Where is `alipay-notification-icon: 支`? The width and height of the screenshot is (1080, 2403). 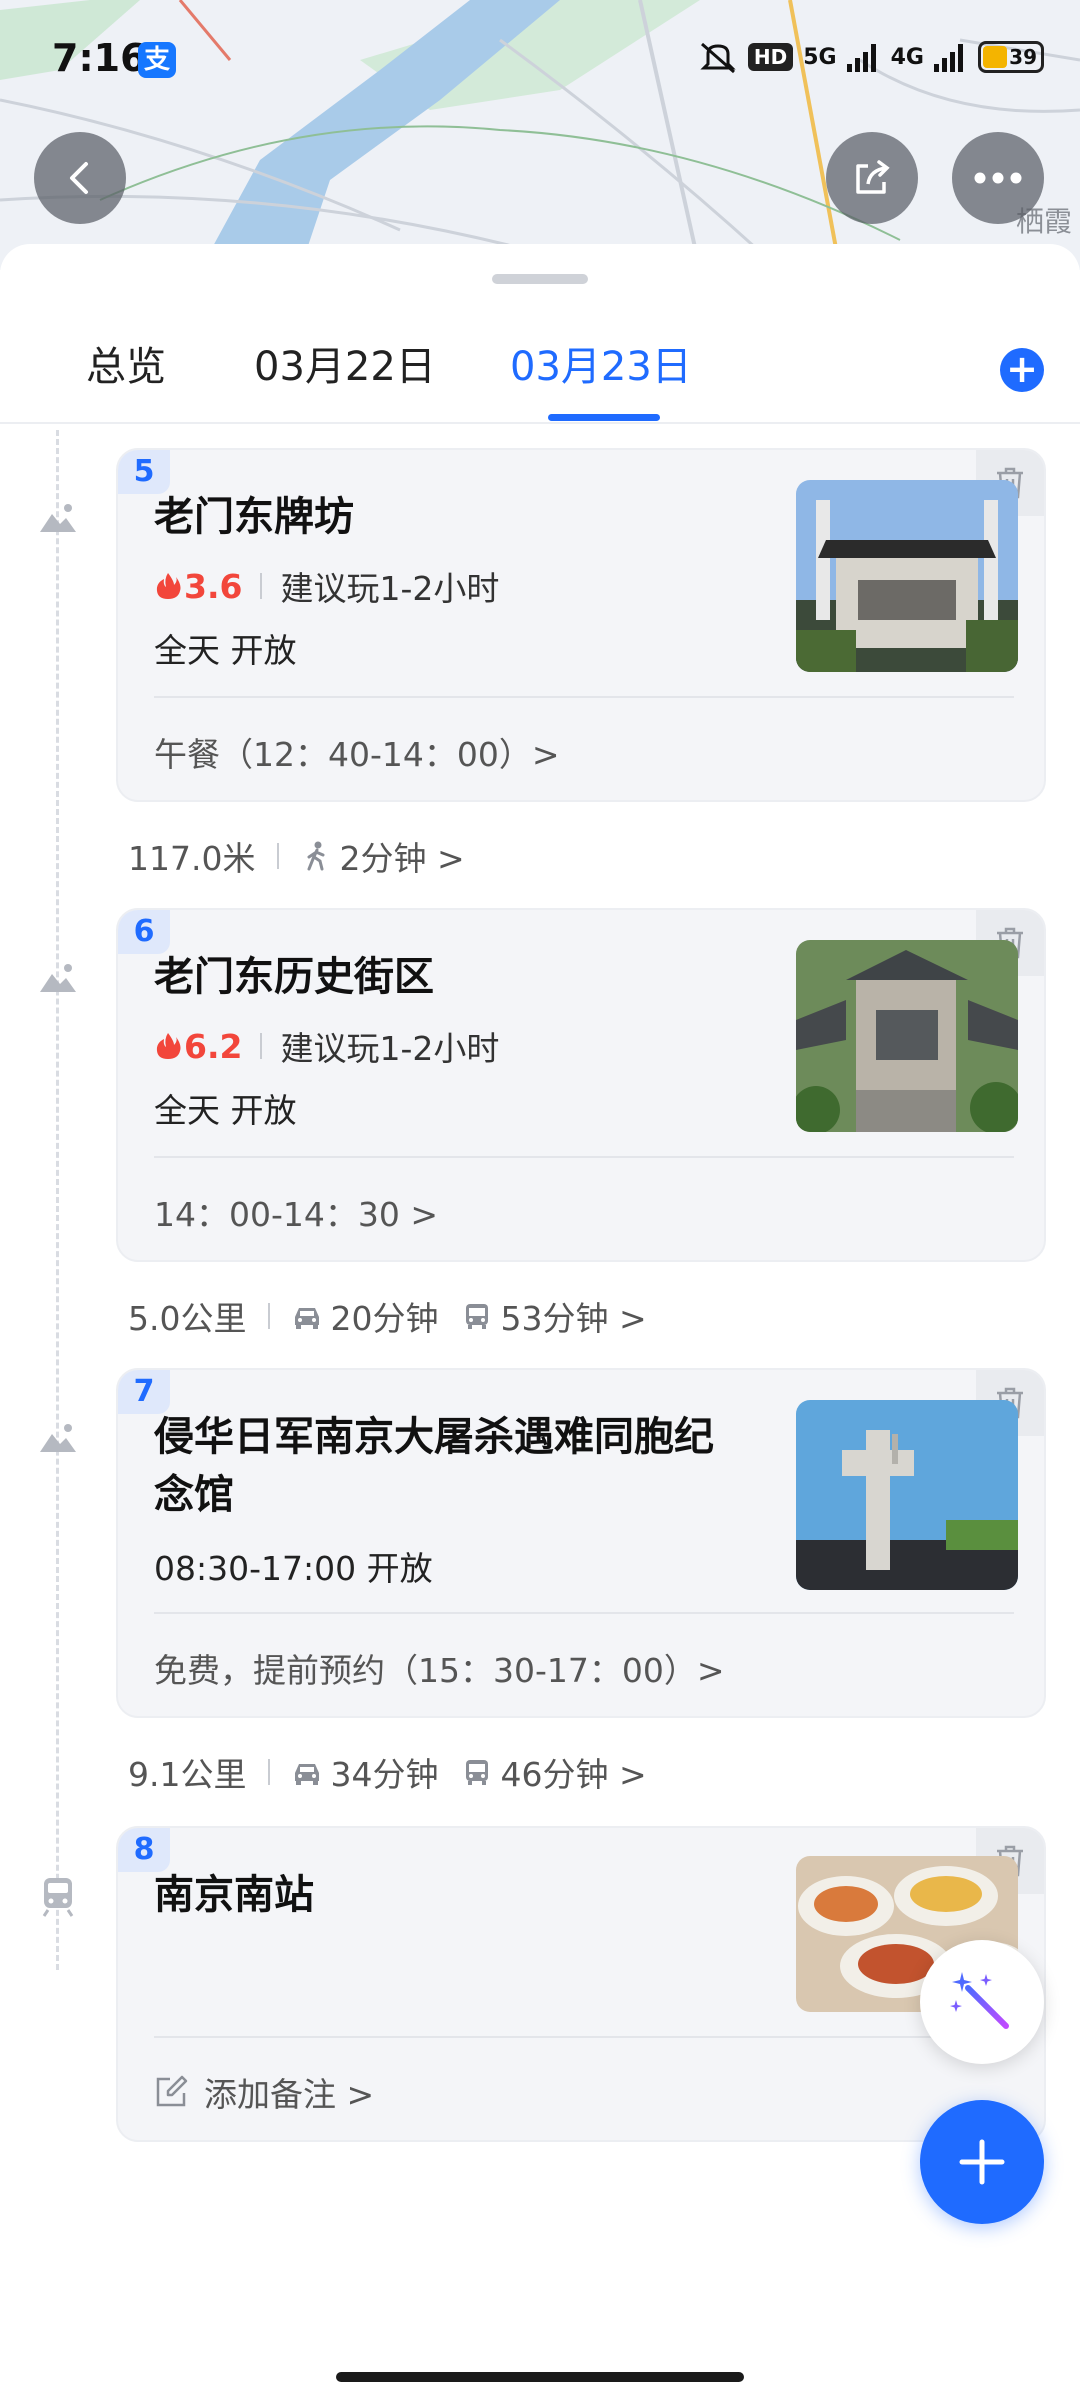
alipay-notification-icon: 支 is located at coordinates (157, 60).